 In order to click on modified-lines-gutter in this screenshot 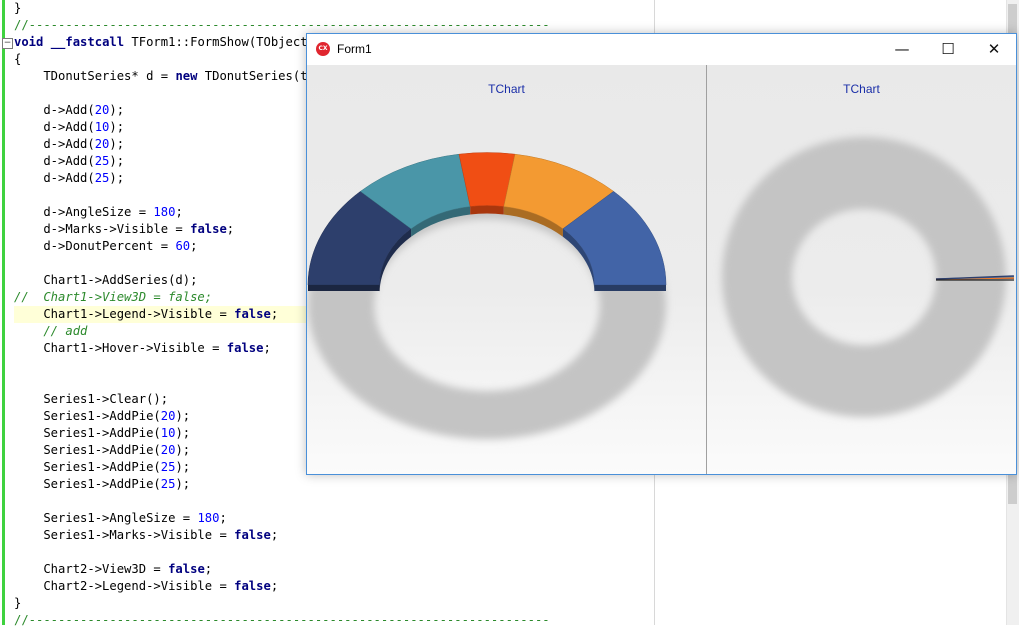, I will do `click(3, 312)`.